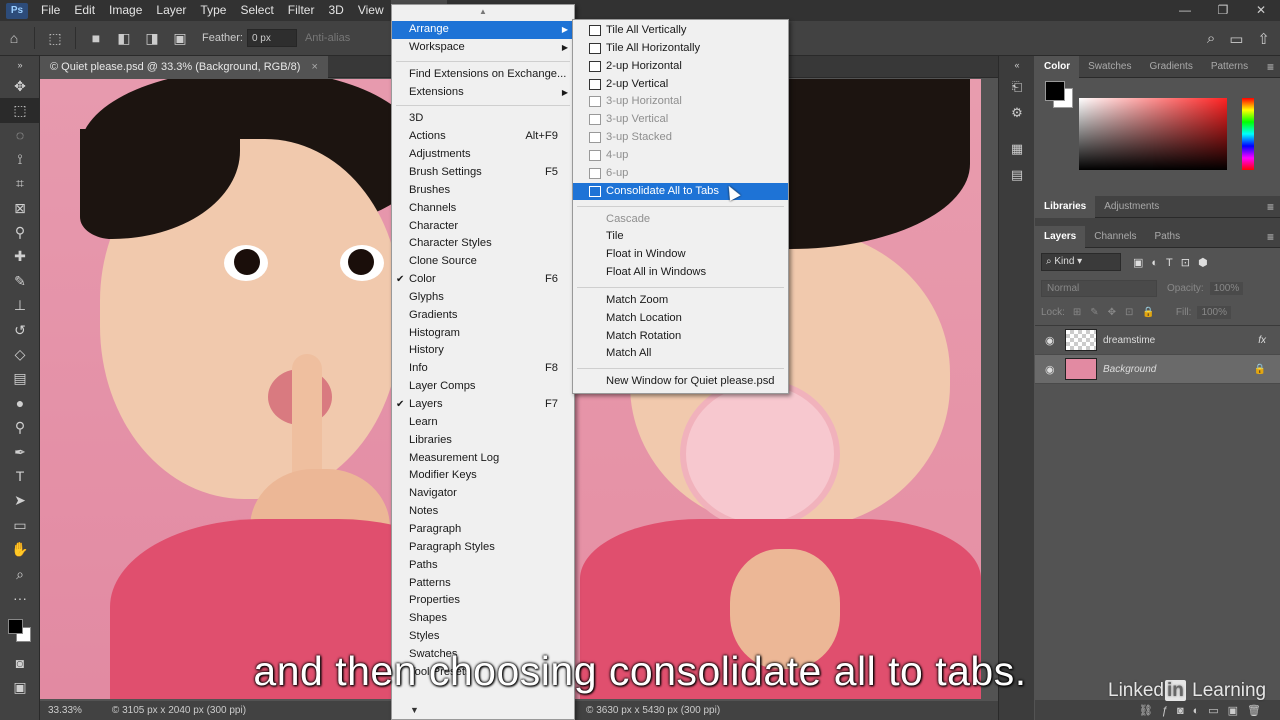 The height and width of the screenshot is (720, 1280). What do you see at coordinates (20, 549) in the screenshot?
I see `hand-tool-icon: ✋` at bounding box center [20, 549].